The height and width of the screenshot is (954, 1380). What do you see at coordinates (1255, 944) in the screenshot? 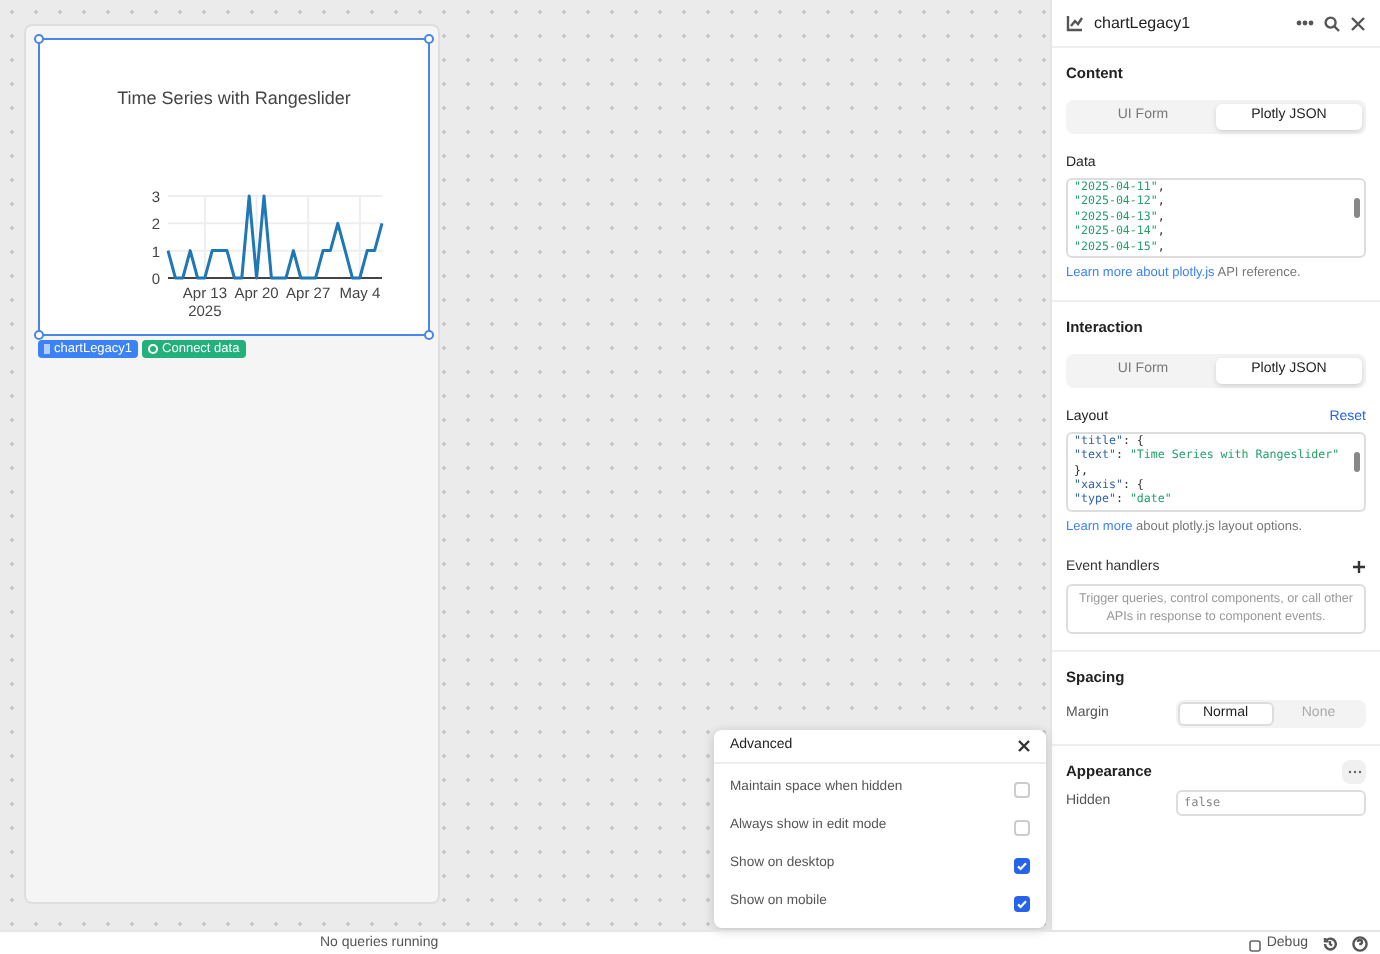
I see `debug-icon` at bounding box center [1255, 944].